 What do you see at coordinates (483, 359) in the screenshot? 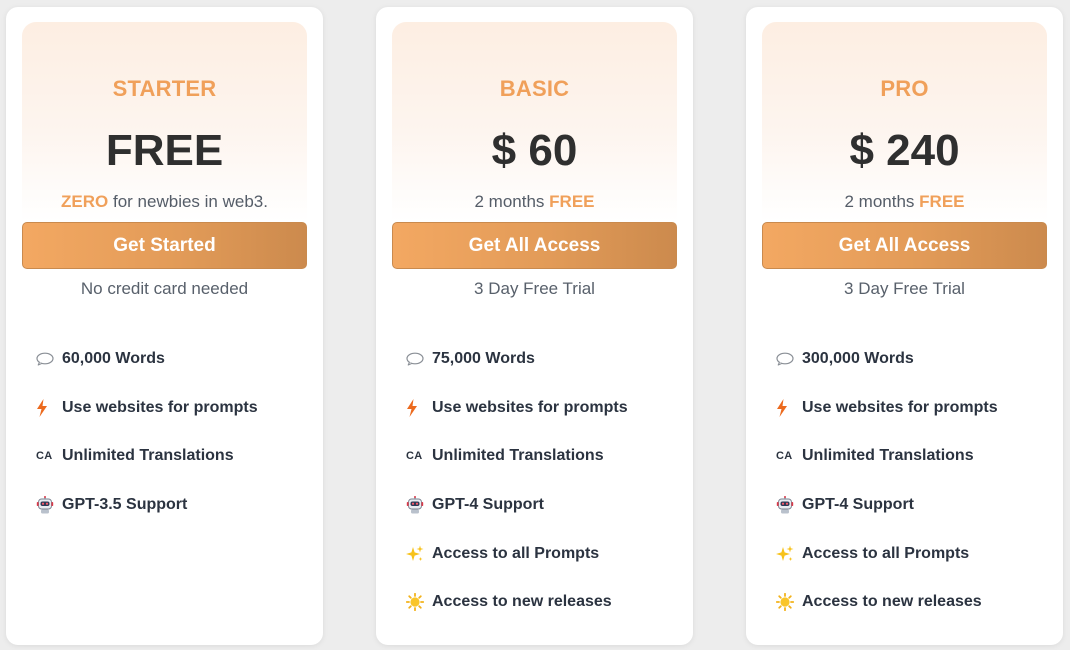
I see `feature-label: 75,000 Words` at bounding box center [483, 359].